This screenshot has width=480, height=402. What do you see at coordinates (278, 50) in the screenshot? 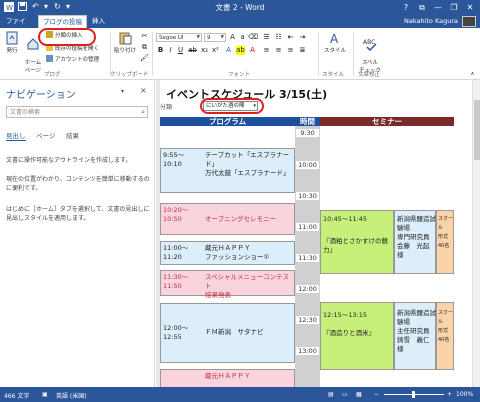
I see `align-center-button: ≡` at bounding box center [278, 50].